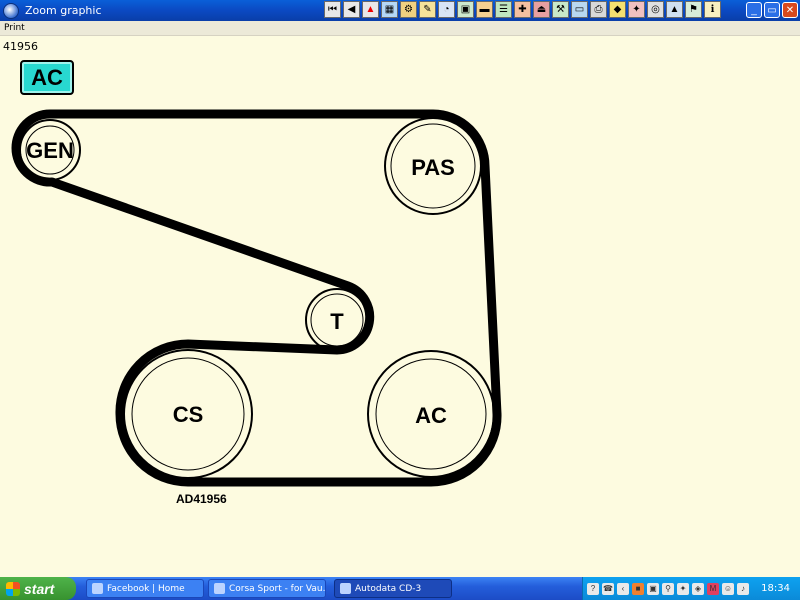 The image size is (800, 600). I want to click on car-icon: ▬, so click(484, 9).